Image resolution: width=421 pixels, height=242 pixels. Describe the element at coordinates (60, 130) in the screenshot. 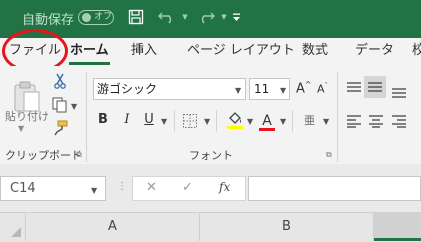

I see `format-painter-icon` at that location.